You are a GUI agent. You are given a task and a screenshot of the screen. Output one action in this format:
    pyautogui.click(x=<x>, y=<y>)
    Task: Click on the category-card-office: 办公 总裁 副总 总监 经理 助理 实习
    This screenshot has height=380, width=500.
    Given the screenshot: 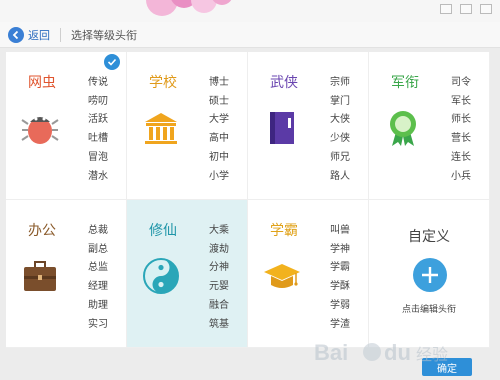 What is the action you would take?
    pyautogui.click(x=66, y=274)
    